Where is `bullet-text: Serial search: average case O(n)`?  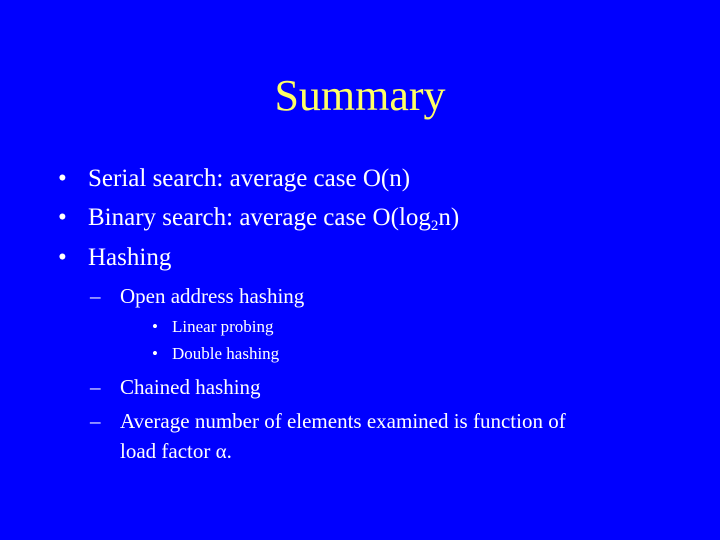 bullet-text: Serial search: average case O(n) is located at coordinates (249, 178).